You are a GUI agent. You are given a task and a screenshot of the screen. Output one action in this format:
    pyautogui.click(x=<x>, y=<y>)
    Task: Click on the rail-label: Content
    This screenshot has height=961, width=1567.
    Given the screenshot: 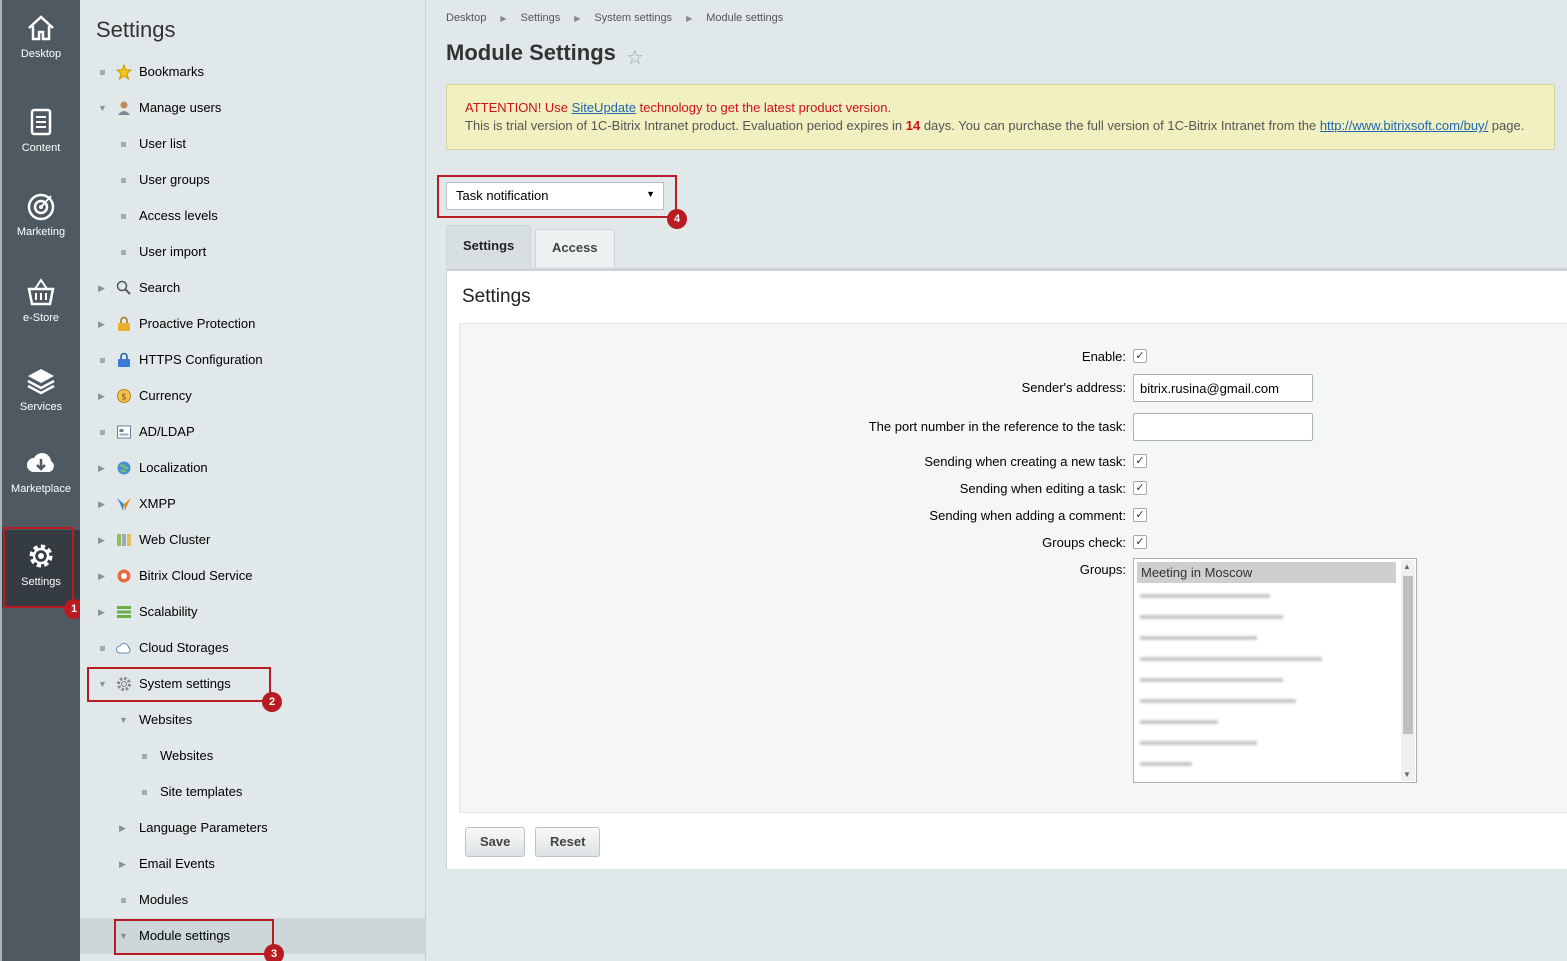 What is the action you would take?
    pyautogui.click(x=41, y=148)
    